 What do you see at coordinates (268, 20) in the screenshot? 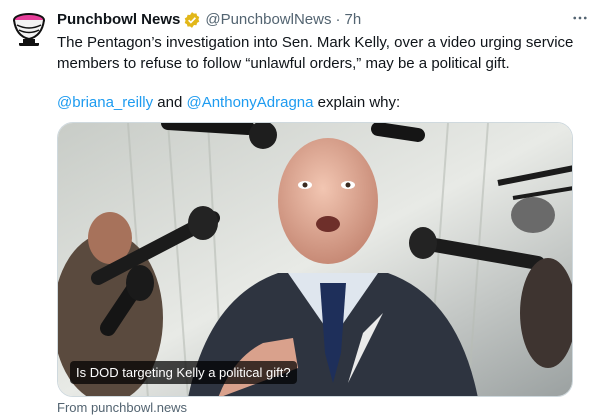
I see `author-handle: @PunchbowlNews` at bounding box center [268, 20].